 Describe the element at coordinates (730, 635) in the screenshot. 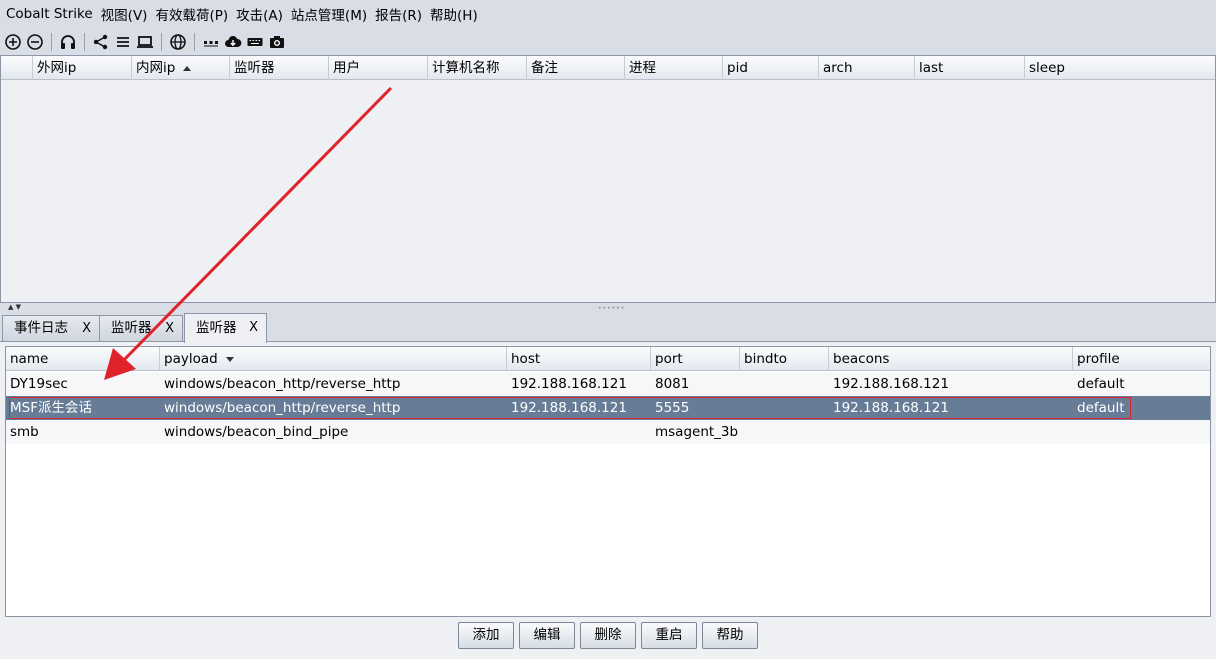

I see `help-button: 帮助` at that location.